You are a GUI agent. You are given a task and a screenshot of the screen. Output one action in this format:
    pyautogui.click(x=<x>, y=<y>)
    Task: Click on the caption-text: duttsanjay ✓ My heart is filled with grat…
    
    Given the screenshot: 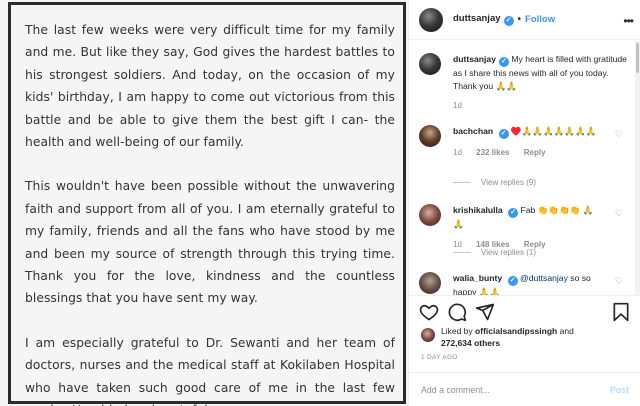 What is the action you would take?
    pyautogui.click(x=541, y=83)
    